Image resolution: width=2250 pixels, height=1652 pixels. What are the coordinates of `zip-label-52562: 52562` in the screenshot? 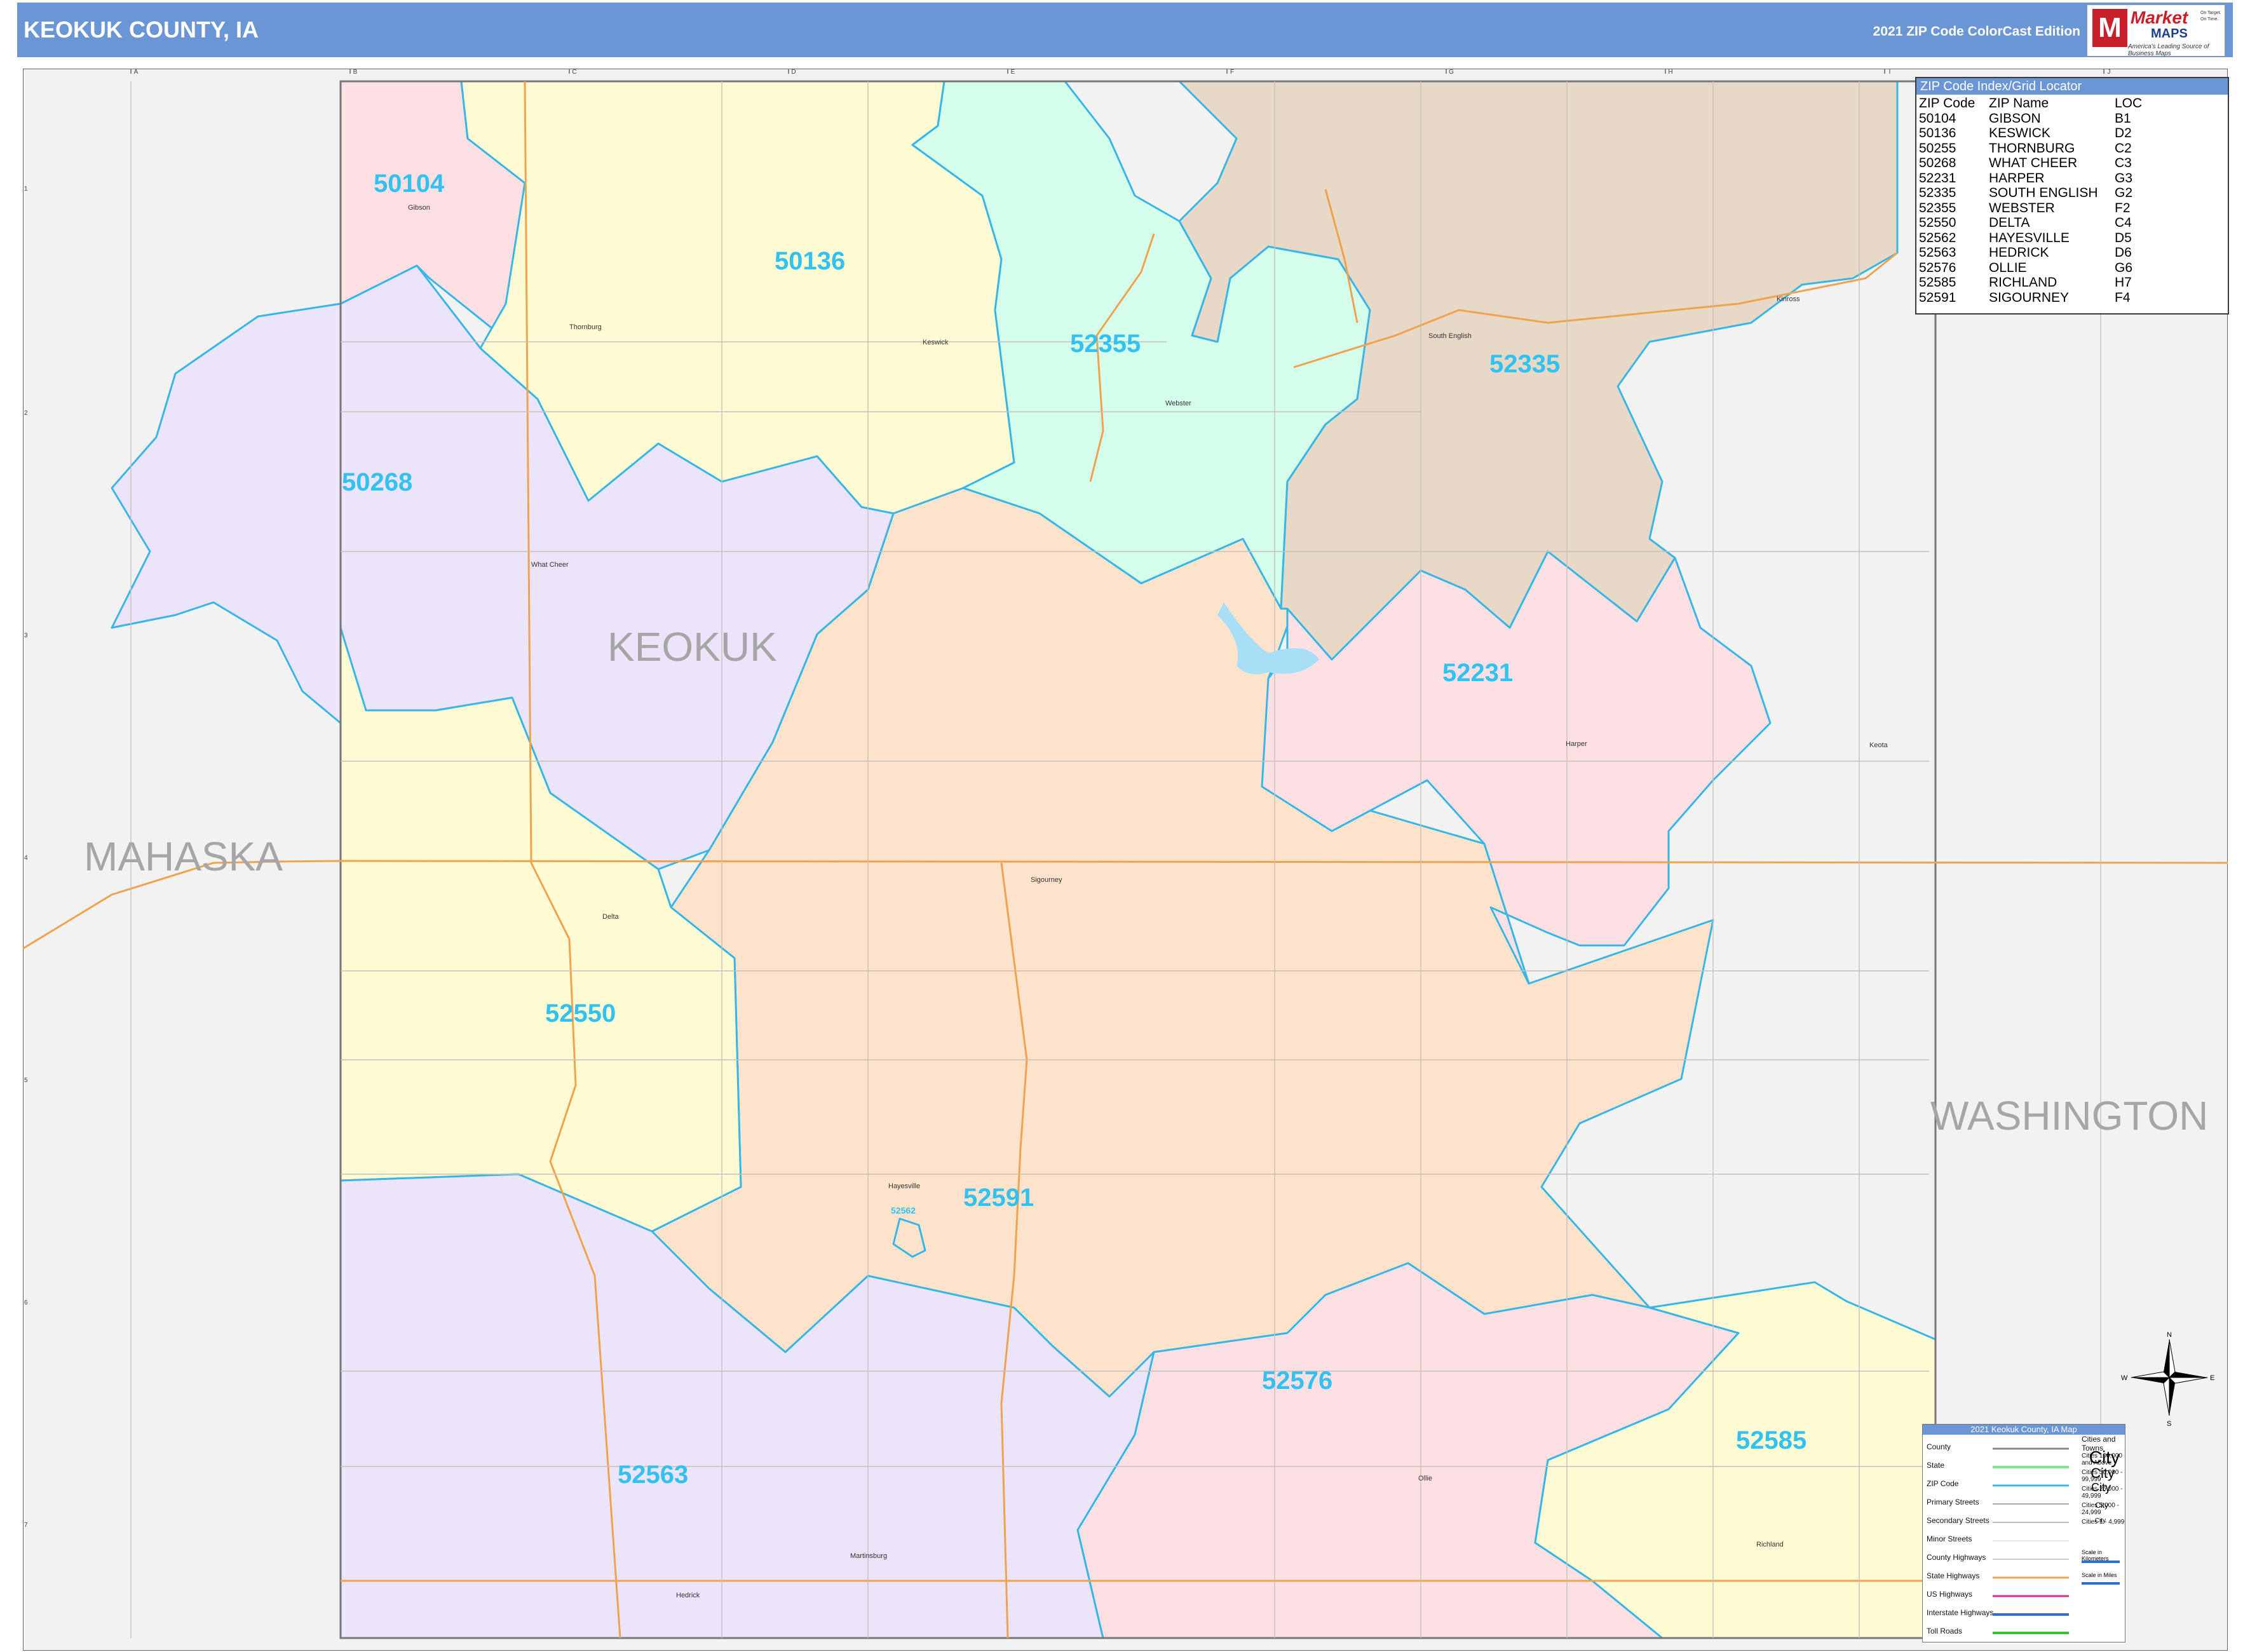 It's located at (903, 1210).